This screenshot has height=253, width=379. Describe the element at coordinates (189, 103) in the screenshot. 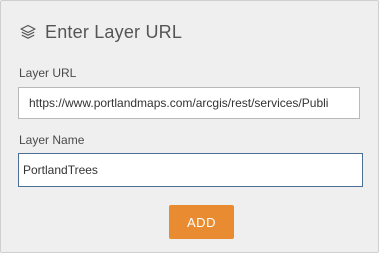

I see `layer-url-input` at that location.